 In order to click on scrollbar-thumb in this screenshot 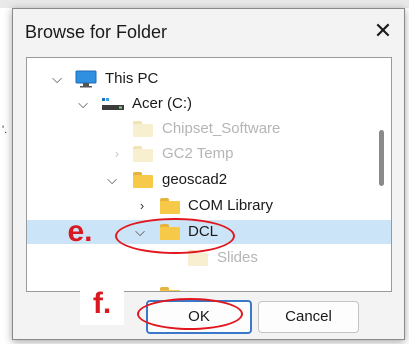, I will do `click(381, 158)`.